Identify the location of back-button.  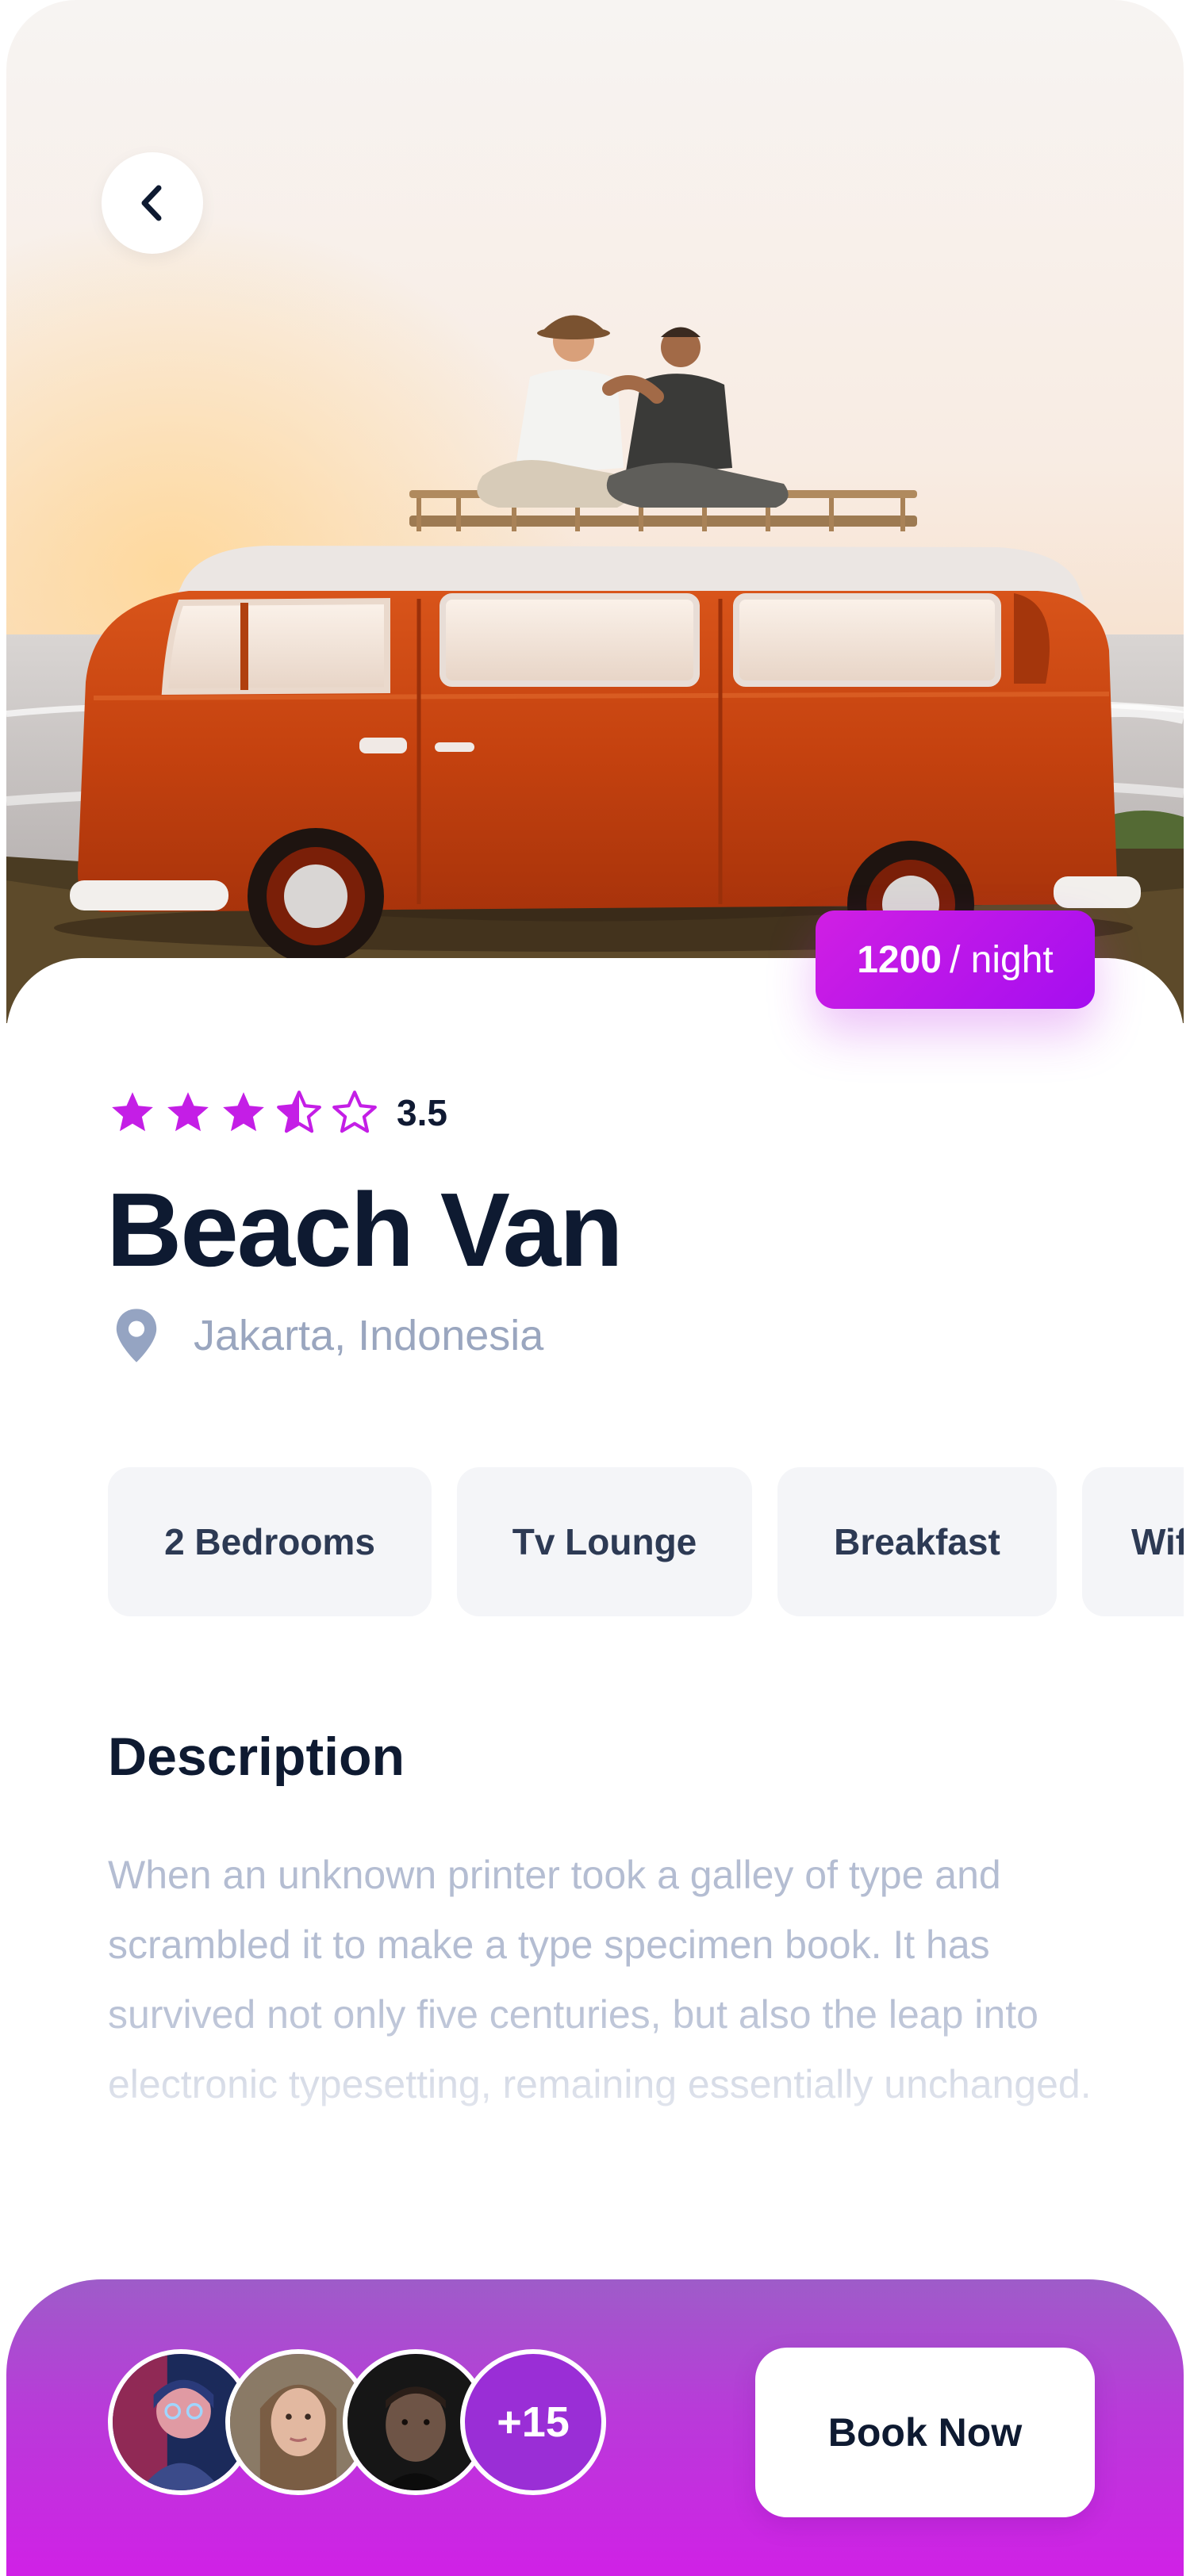
(152, 203).